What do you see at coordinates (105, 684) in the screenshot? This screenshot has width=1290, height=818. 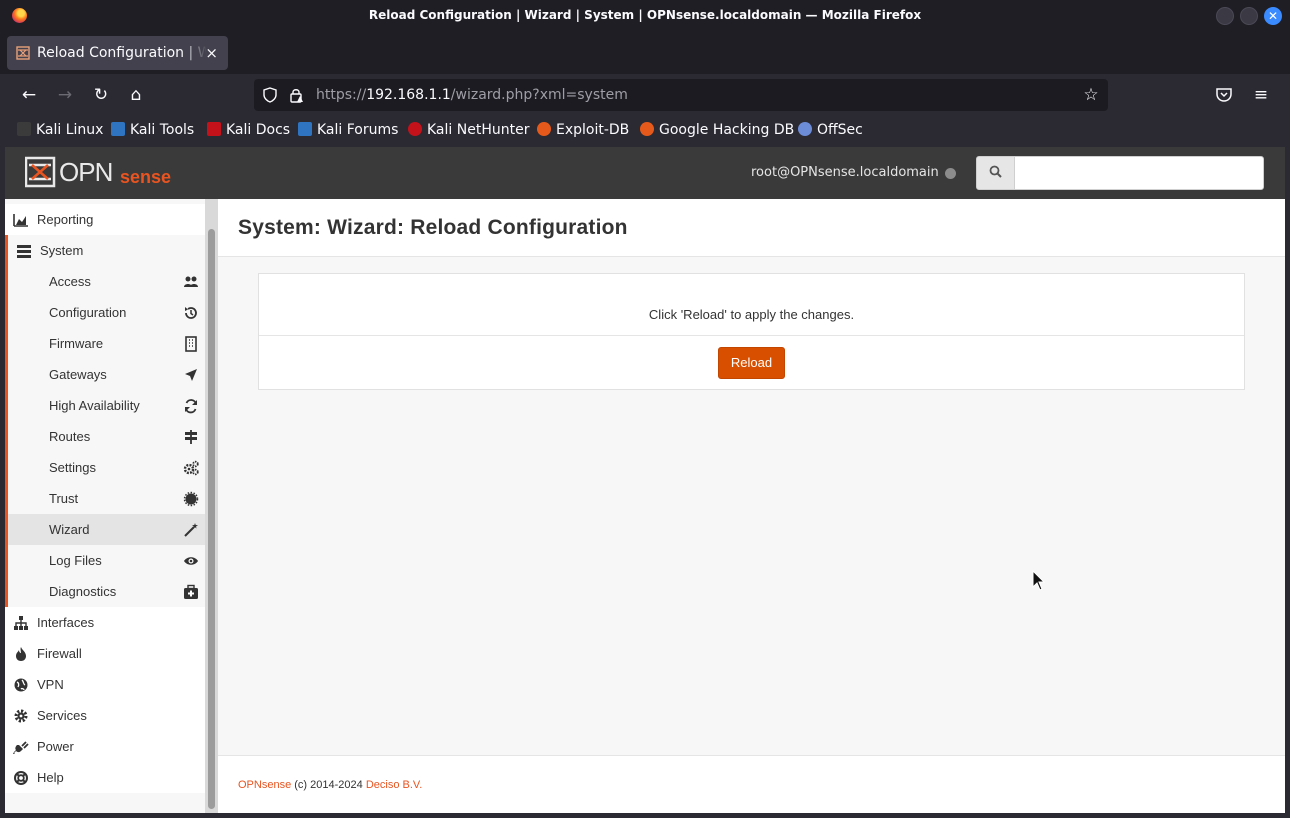 I see `menu-item-vpn: VPN` at bounding box center [105, 684].